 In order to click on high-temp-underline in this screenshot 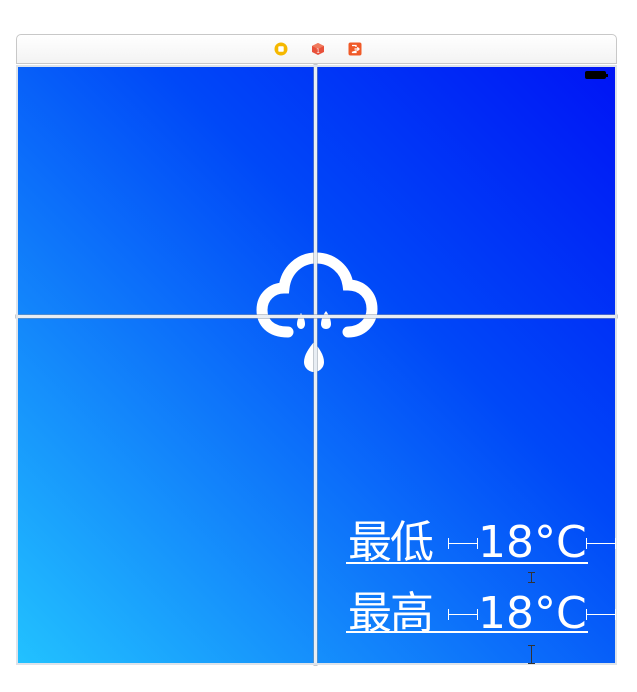, I will do `click(467, 632)`.